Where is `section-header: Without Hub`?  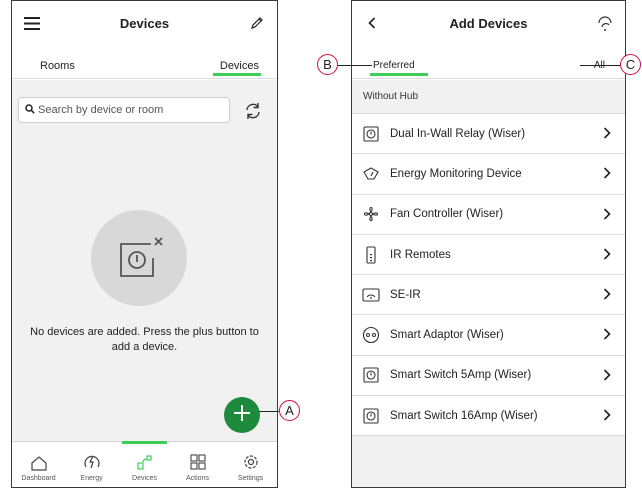 section-header: Without Hub is located at coordinates (488, 97).